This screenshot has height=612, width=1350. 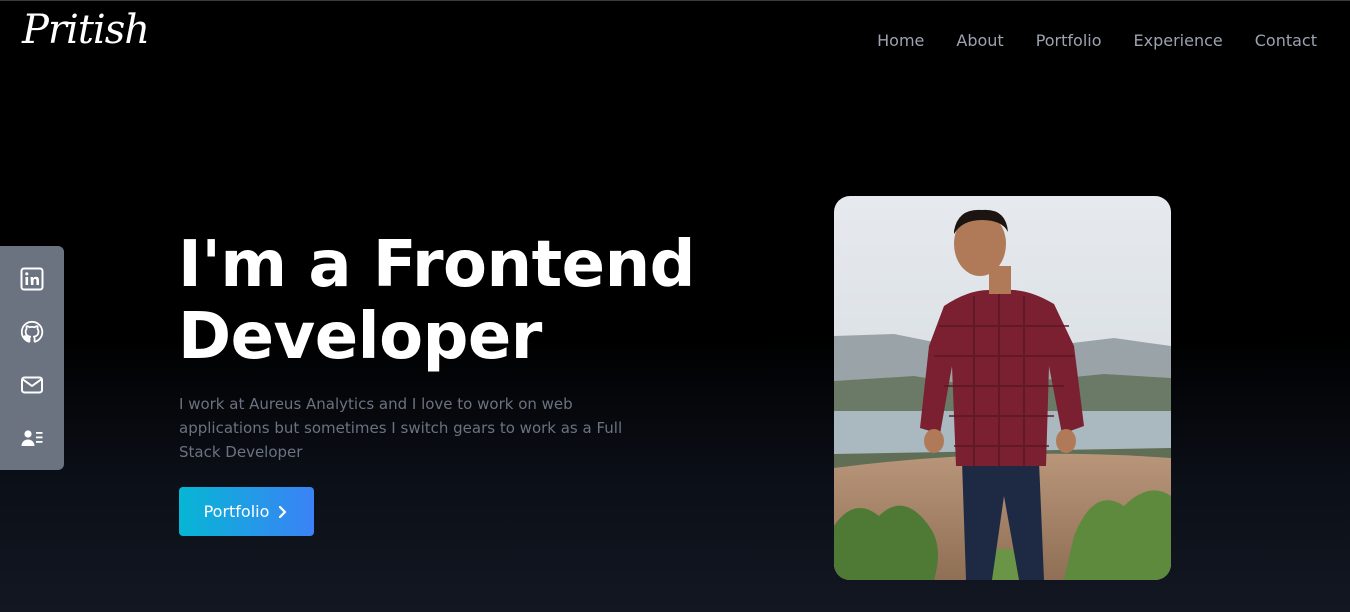 What do you see at coordinates (32, 438) in the screenshot?
I see `contact-card-icon` at bounding box center [32, 438].